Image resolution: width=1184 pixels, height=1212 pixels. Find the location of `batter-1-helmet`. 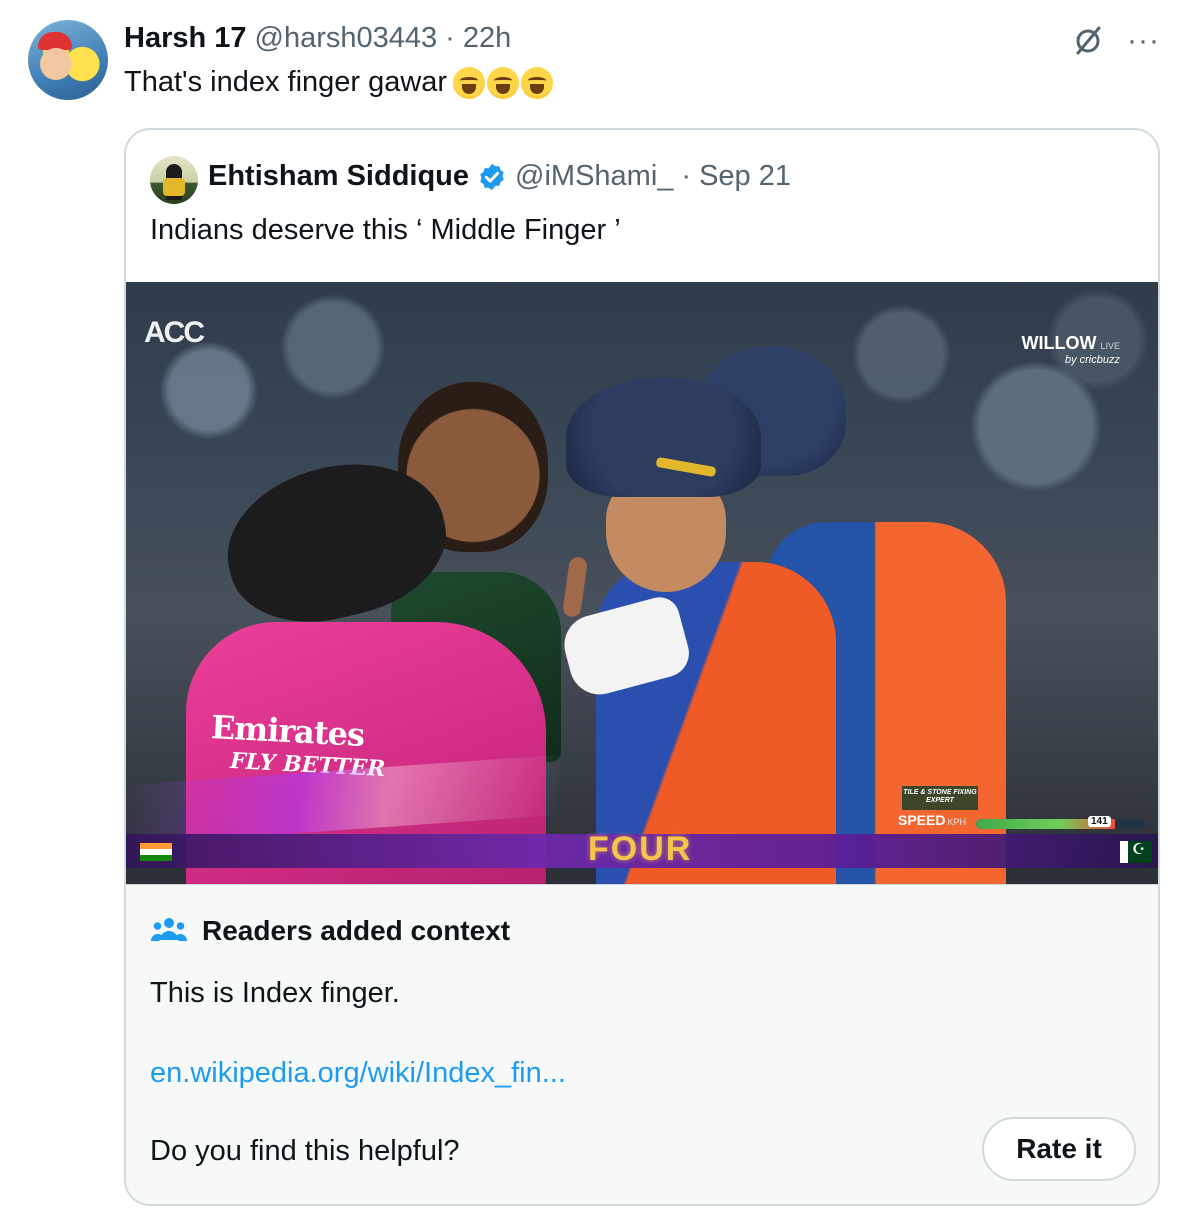

batter-1-helmet is located at coordinates (663, 437).